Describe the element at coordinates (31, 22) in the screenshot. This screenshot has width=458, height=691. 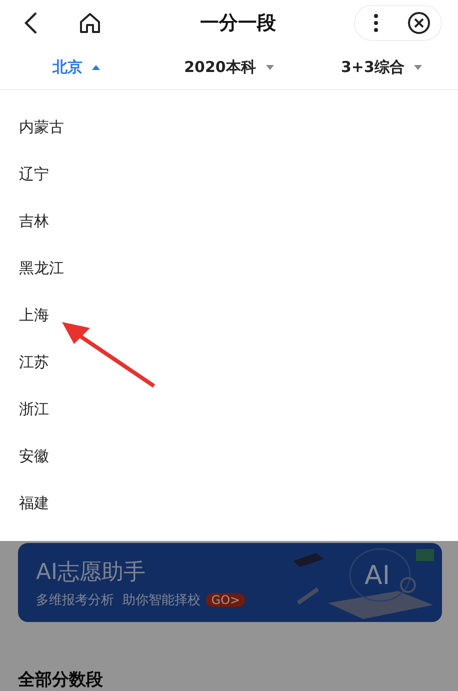
I see `back-icon` at that location.